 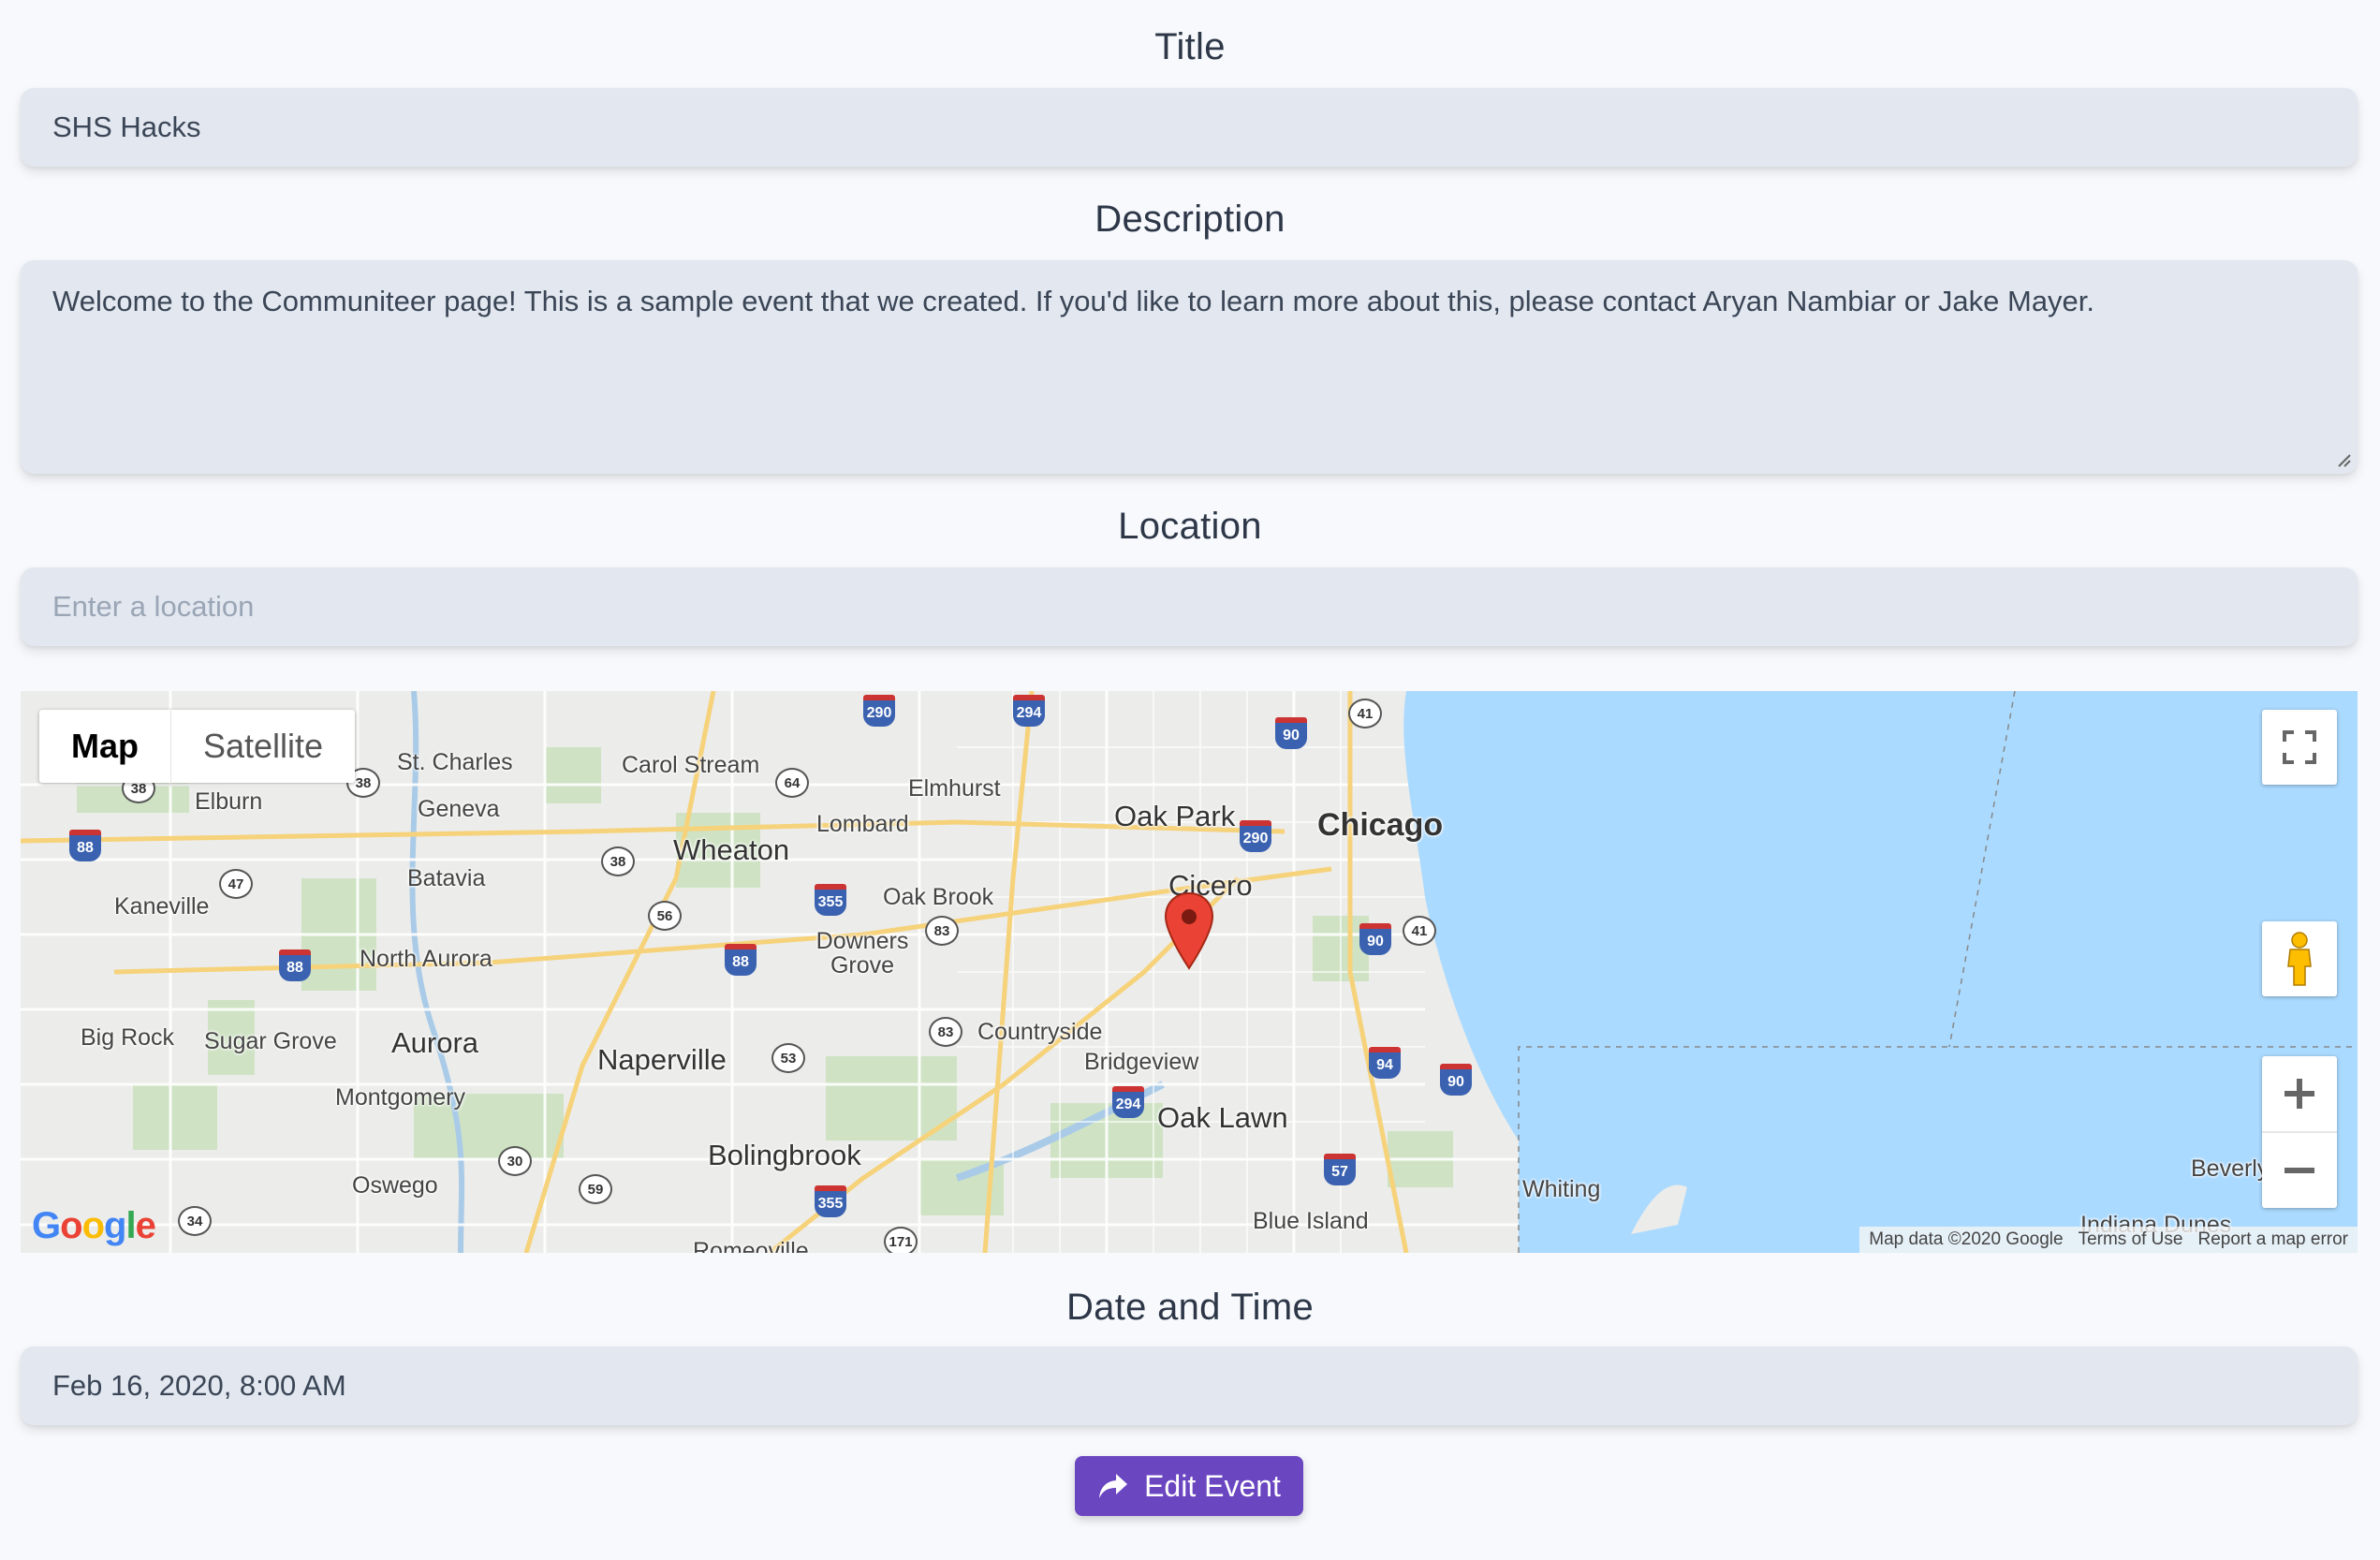 What do you see at coordinates (862, 824) in the screenshot?
I see `place-lombard: Lombard` at bounding box center [862, 824].